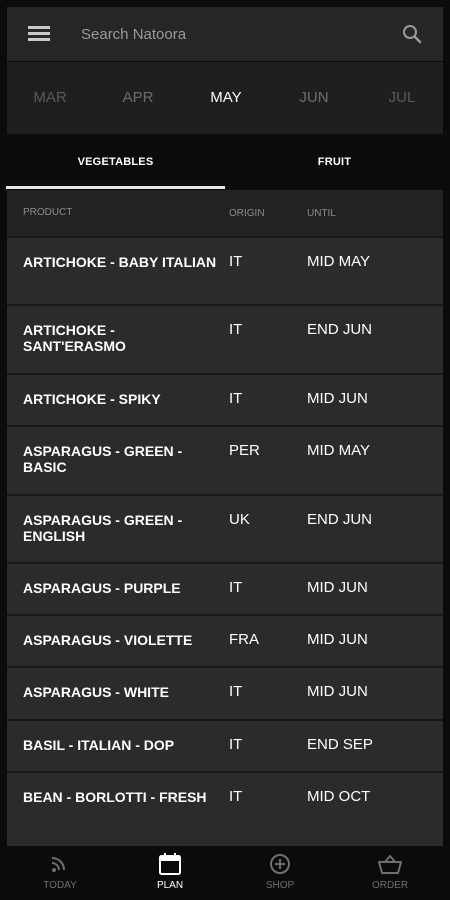  Describe the element at coordinates (225, 270) in the screenshot. I see `table-row: ARTICHOKE - BABY ITALIAN IT MID MAY` at that location.